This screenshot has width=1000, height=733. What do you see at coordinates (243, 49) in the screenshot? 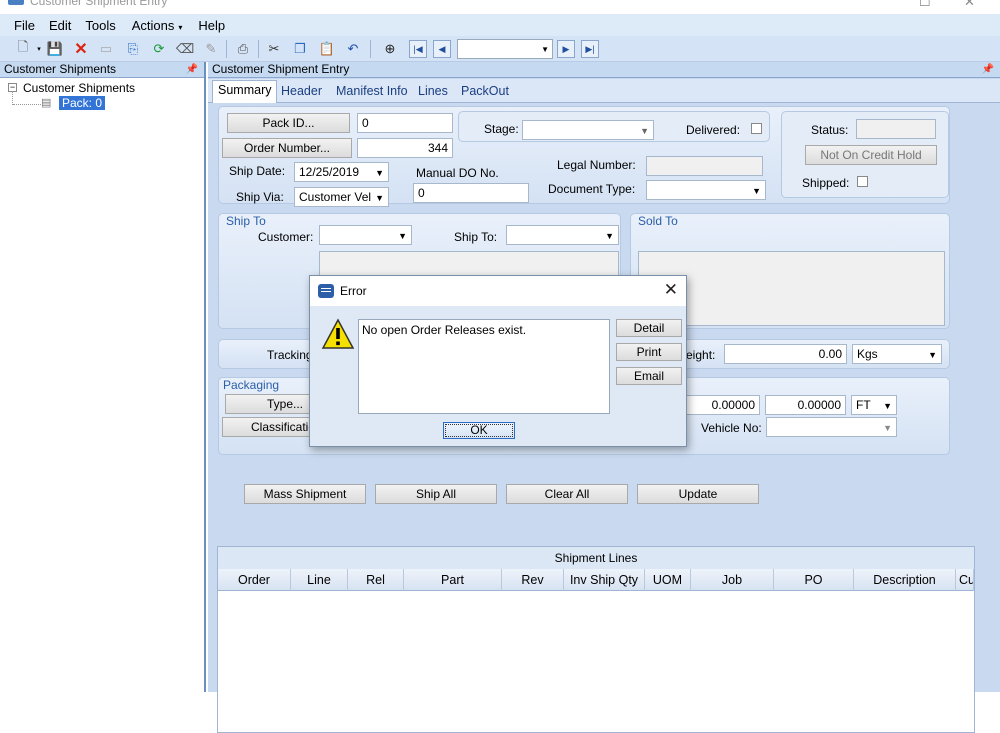
I see `print-icon: ⎙` at bounding box center [243, 49].